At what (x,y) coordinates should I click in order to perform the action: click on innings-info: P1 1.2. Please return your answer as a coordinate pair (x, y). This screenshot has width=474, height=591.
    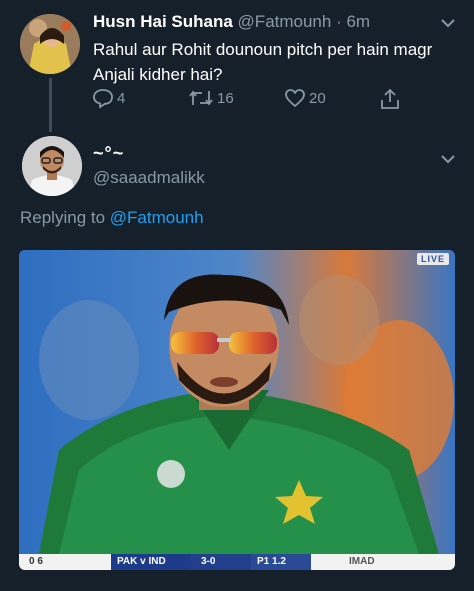
    Looking at the image, I should click on (281, 562).